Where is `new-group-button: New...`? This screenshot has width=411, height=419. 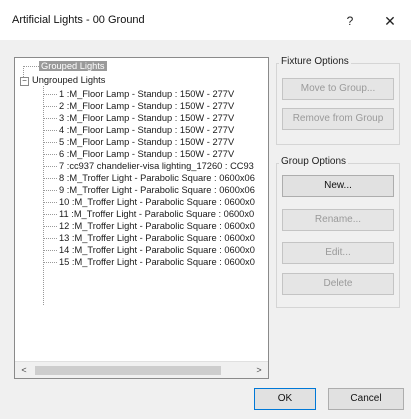 new-group-button: New... is located at coordinates (338, 186).